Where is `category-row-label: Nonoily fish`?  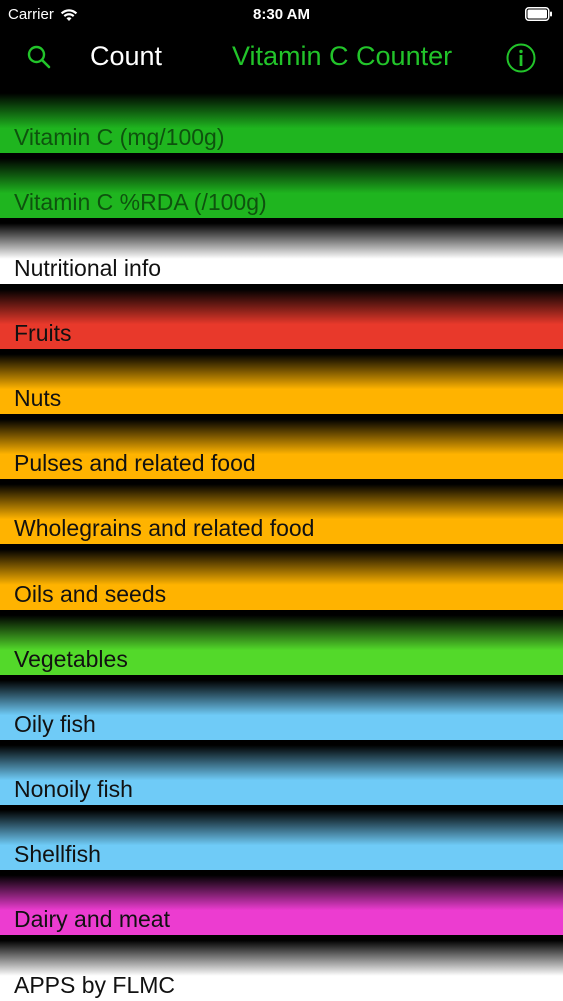 category-row-label: Nonoily fish is located at coordinates (73, 789).